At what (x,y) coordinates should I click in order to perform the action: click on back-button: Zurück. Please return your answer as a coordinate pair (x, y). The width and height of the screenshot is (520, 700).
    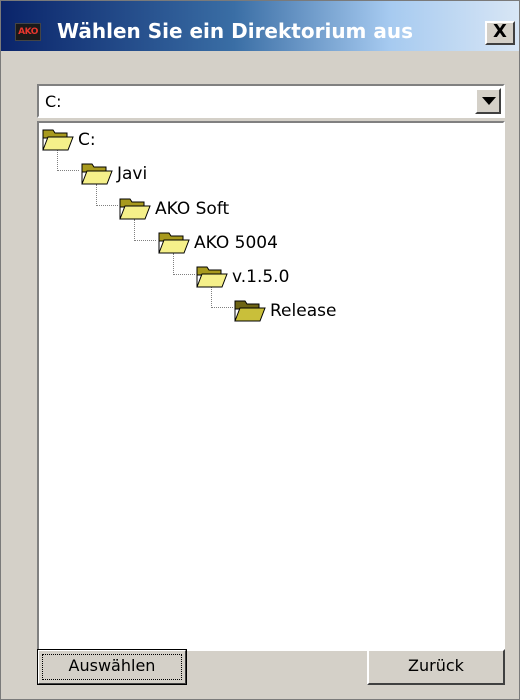
    Looking at the image, I should click on (436, 667).